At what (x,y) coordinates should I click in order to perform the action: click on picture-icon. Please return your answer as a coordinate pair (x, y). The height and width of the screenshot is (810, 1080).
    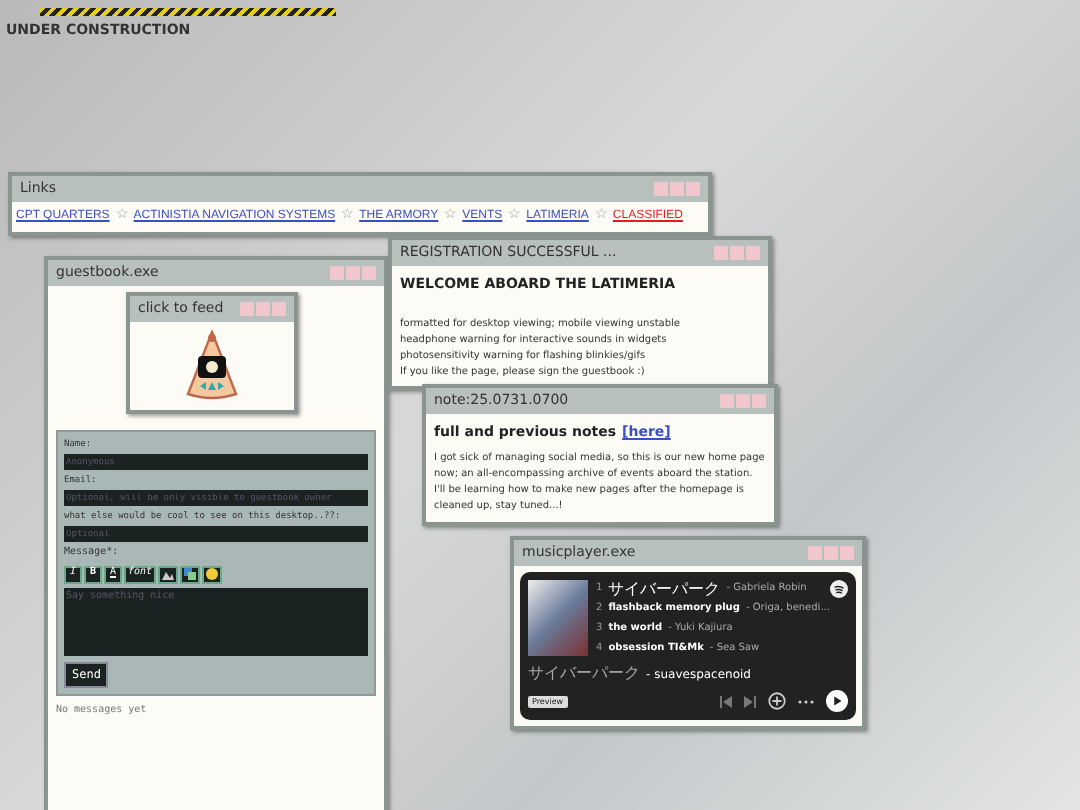
    Looking at the image, I should click on (190, 574).